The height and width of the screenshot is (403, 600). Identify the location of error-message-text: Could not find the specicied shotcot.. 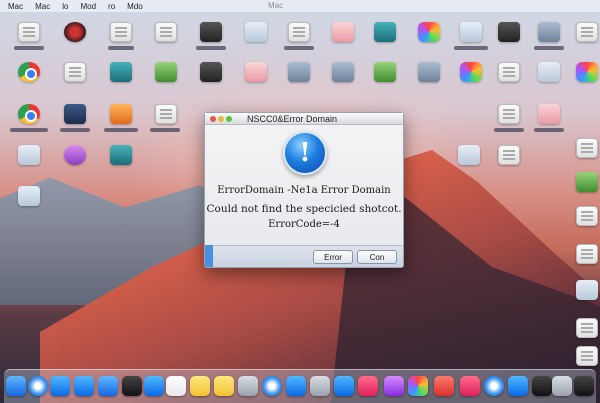
(304, 209).